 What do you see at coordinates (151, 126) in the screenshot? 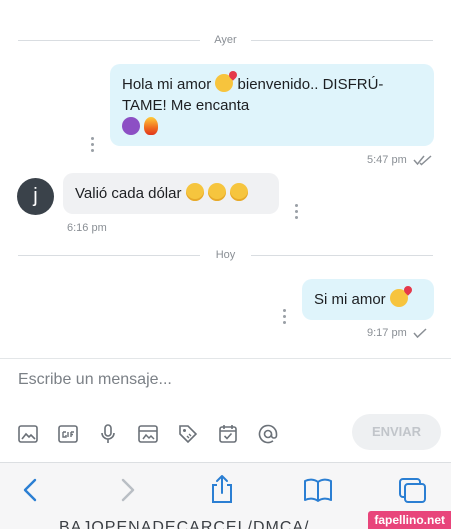
I see `fire-icon` at bounding box center [151, 126].